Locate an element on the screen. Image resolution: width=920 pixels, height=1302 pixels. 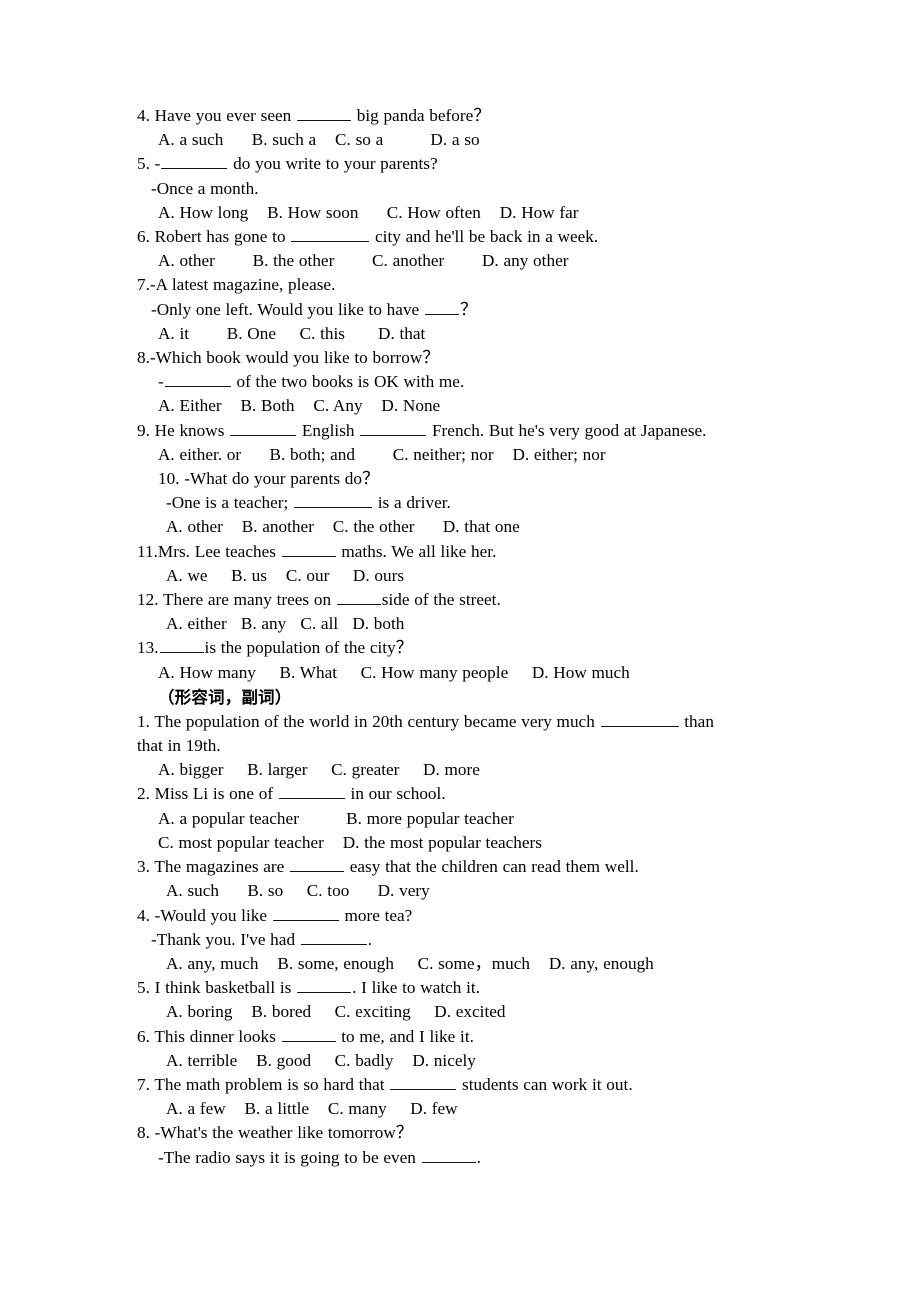
options-row-a1: A. bigger B. larger C. greater D. more is located at coordinates (490, 770).